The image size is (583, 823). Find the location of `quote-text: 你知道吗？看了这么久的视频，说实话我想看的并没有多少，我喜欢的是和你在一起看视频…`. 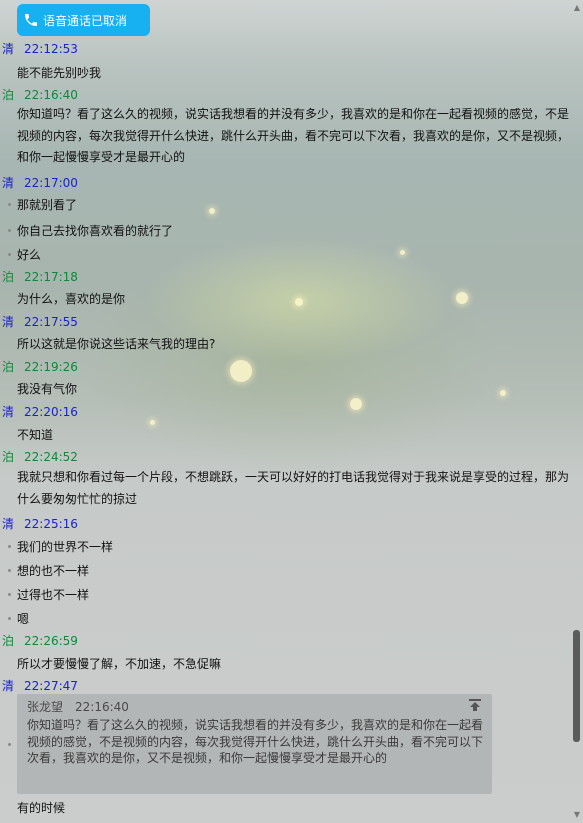

quote-text: 你知道吗？看了这么久的视频，说实话我想看的并没有多少，我喜欢的是和你在一起看视频… is located at coordinates (255, 741).